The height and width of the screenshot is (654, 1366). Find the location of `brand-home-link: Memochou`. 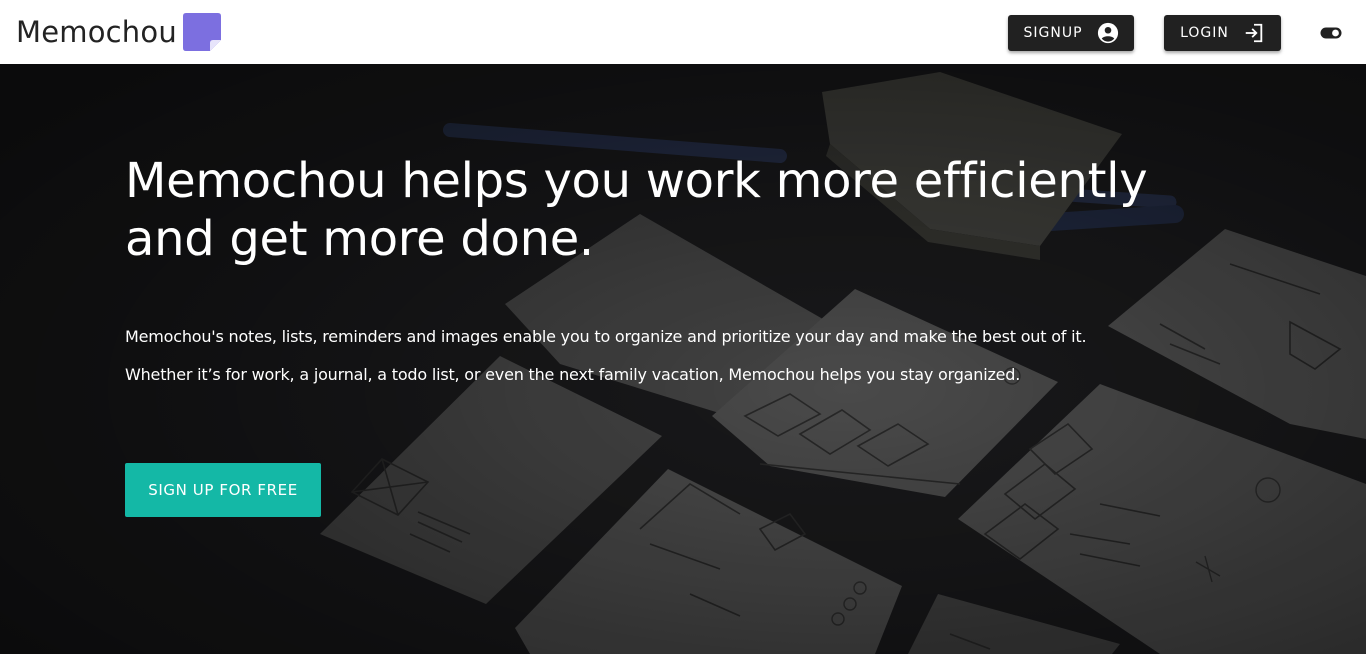

brand-home-link: Memochou is located at coordinates (118, 32).